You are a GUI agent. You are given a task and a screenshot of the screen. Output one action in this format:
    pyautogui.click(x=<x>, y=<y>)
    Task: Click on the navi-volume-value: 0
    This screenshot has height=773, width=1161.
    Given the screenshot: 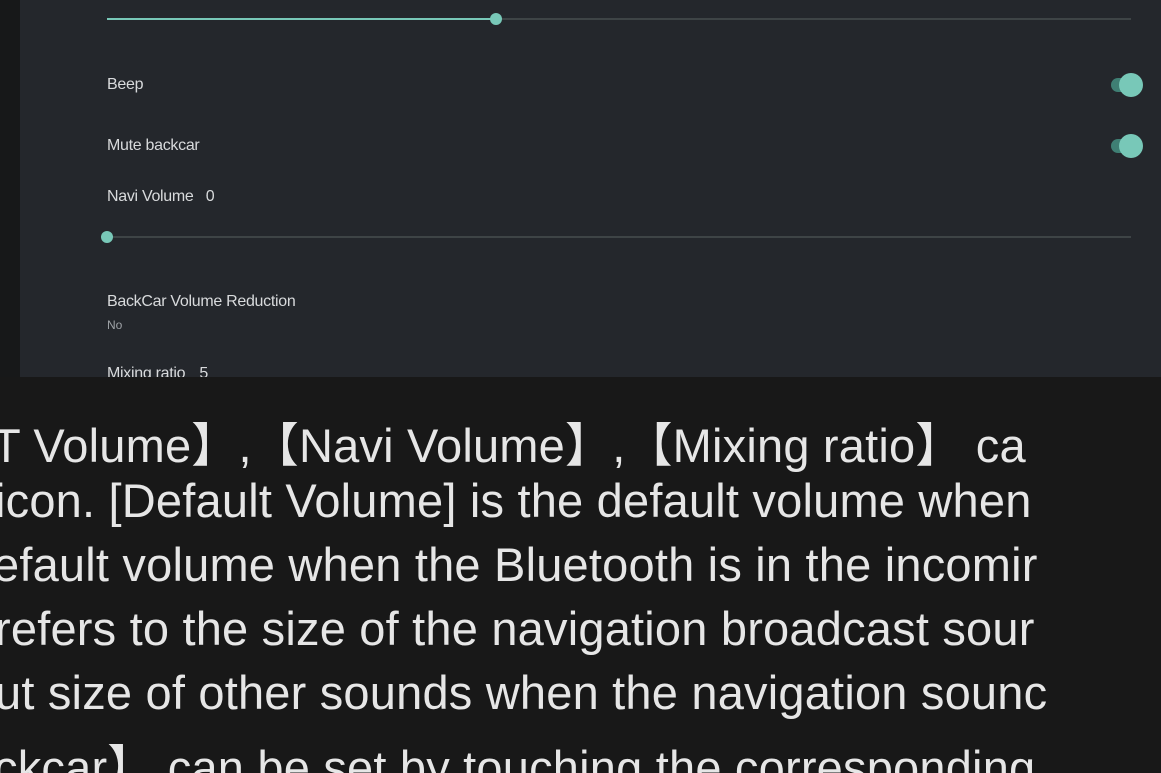 What is the action you would take?
    pyautogui.click(x=210, y=196)
    